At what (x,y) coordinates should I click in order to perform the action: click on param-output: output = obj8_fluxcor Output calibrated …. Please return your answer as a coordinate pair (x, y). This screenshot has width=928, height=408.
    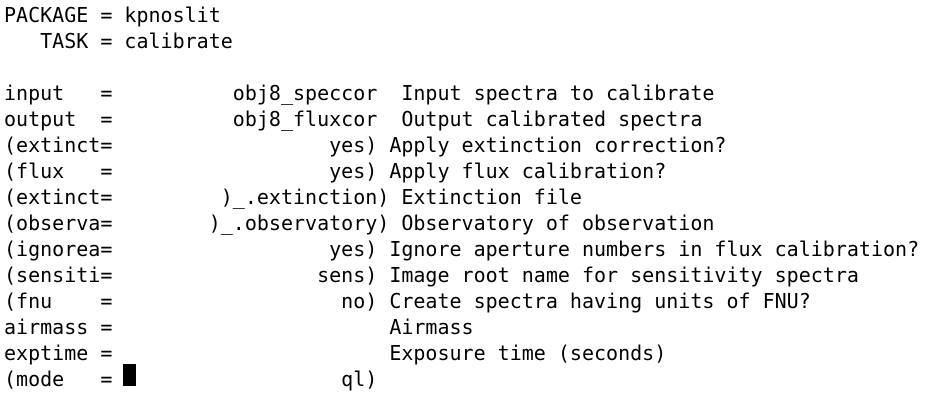
    Looking at the image, I should click on (353, 119).